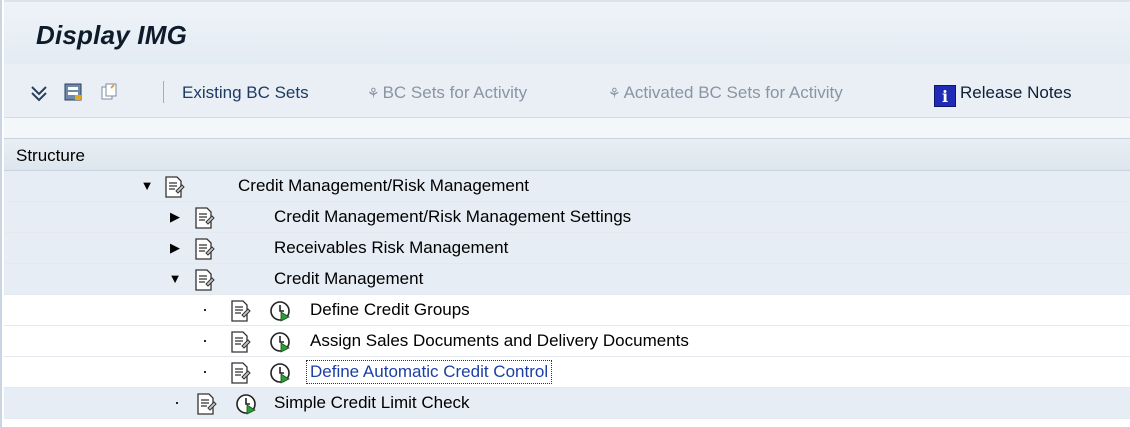  I want to click on tree-node-label: Simple Credit Limit Check, so click(372, 402).